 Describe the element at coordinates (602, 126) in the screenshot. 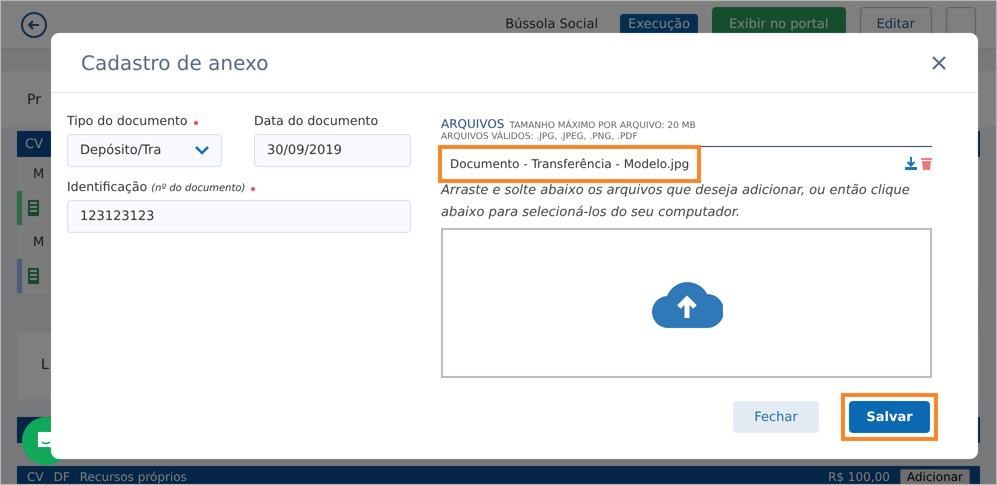

I see `size-note: TAMANHO MÁXIMO POR ARQUIVO: 20 MB` at that location.